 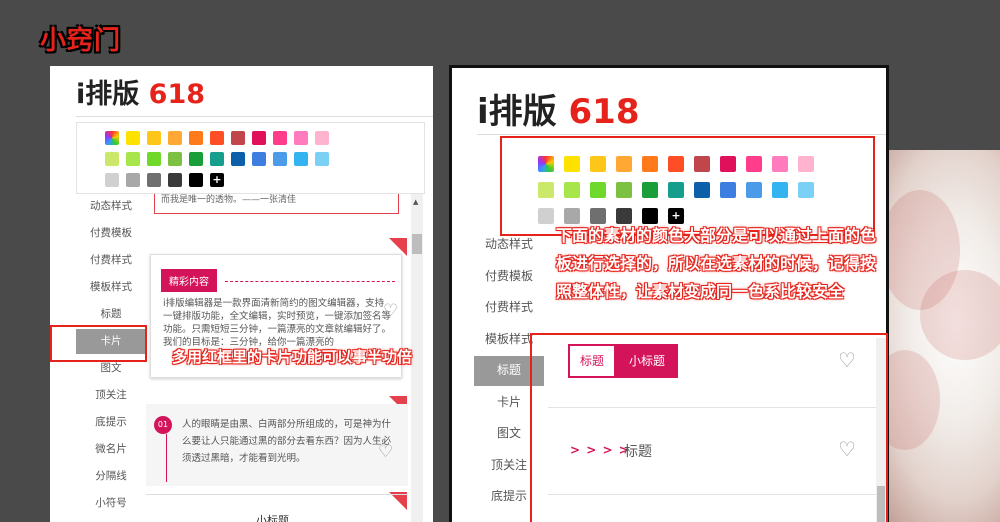 I want to click on scrollbar: ▲, so click(x=417, y=358).